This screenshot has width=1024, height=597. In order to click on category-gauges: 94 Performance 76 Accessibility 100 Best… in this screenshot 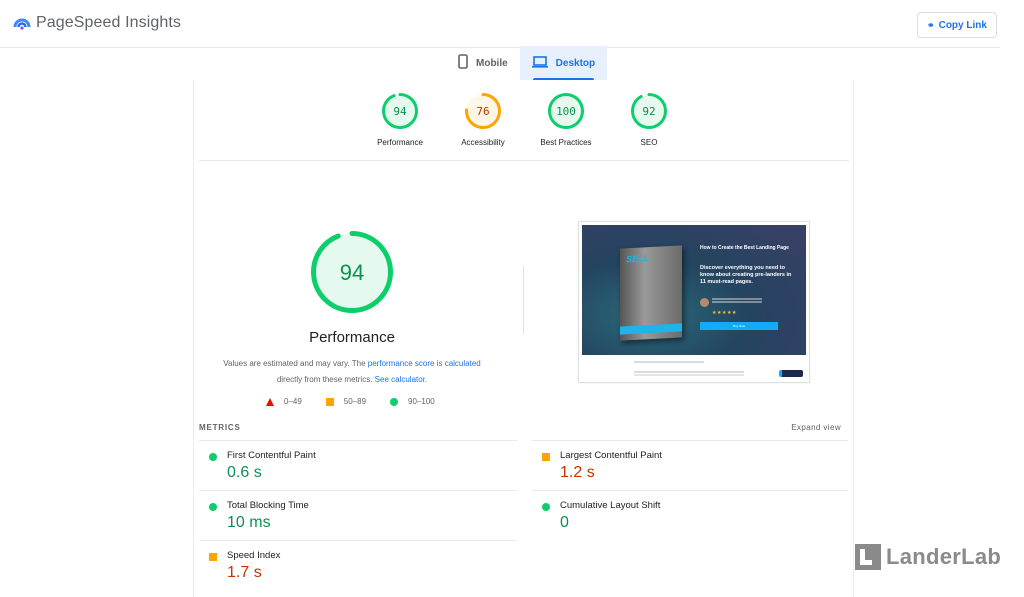, I will do `click(524, 119)`.